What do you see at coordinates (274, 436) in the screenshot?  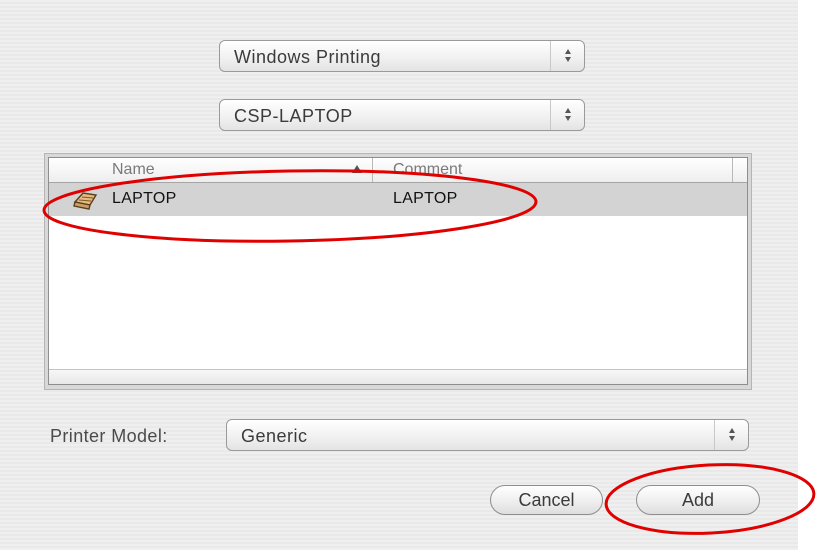 I see `printer-model-value: Generic` at bounding box center [274, 436].